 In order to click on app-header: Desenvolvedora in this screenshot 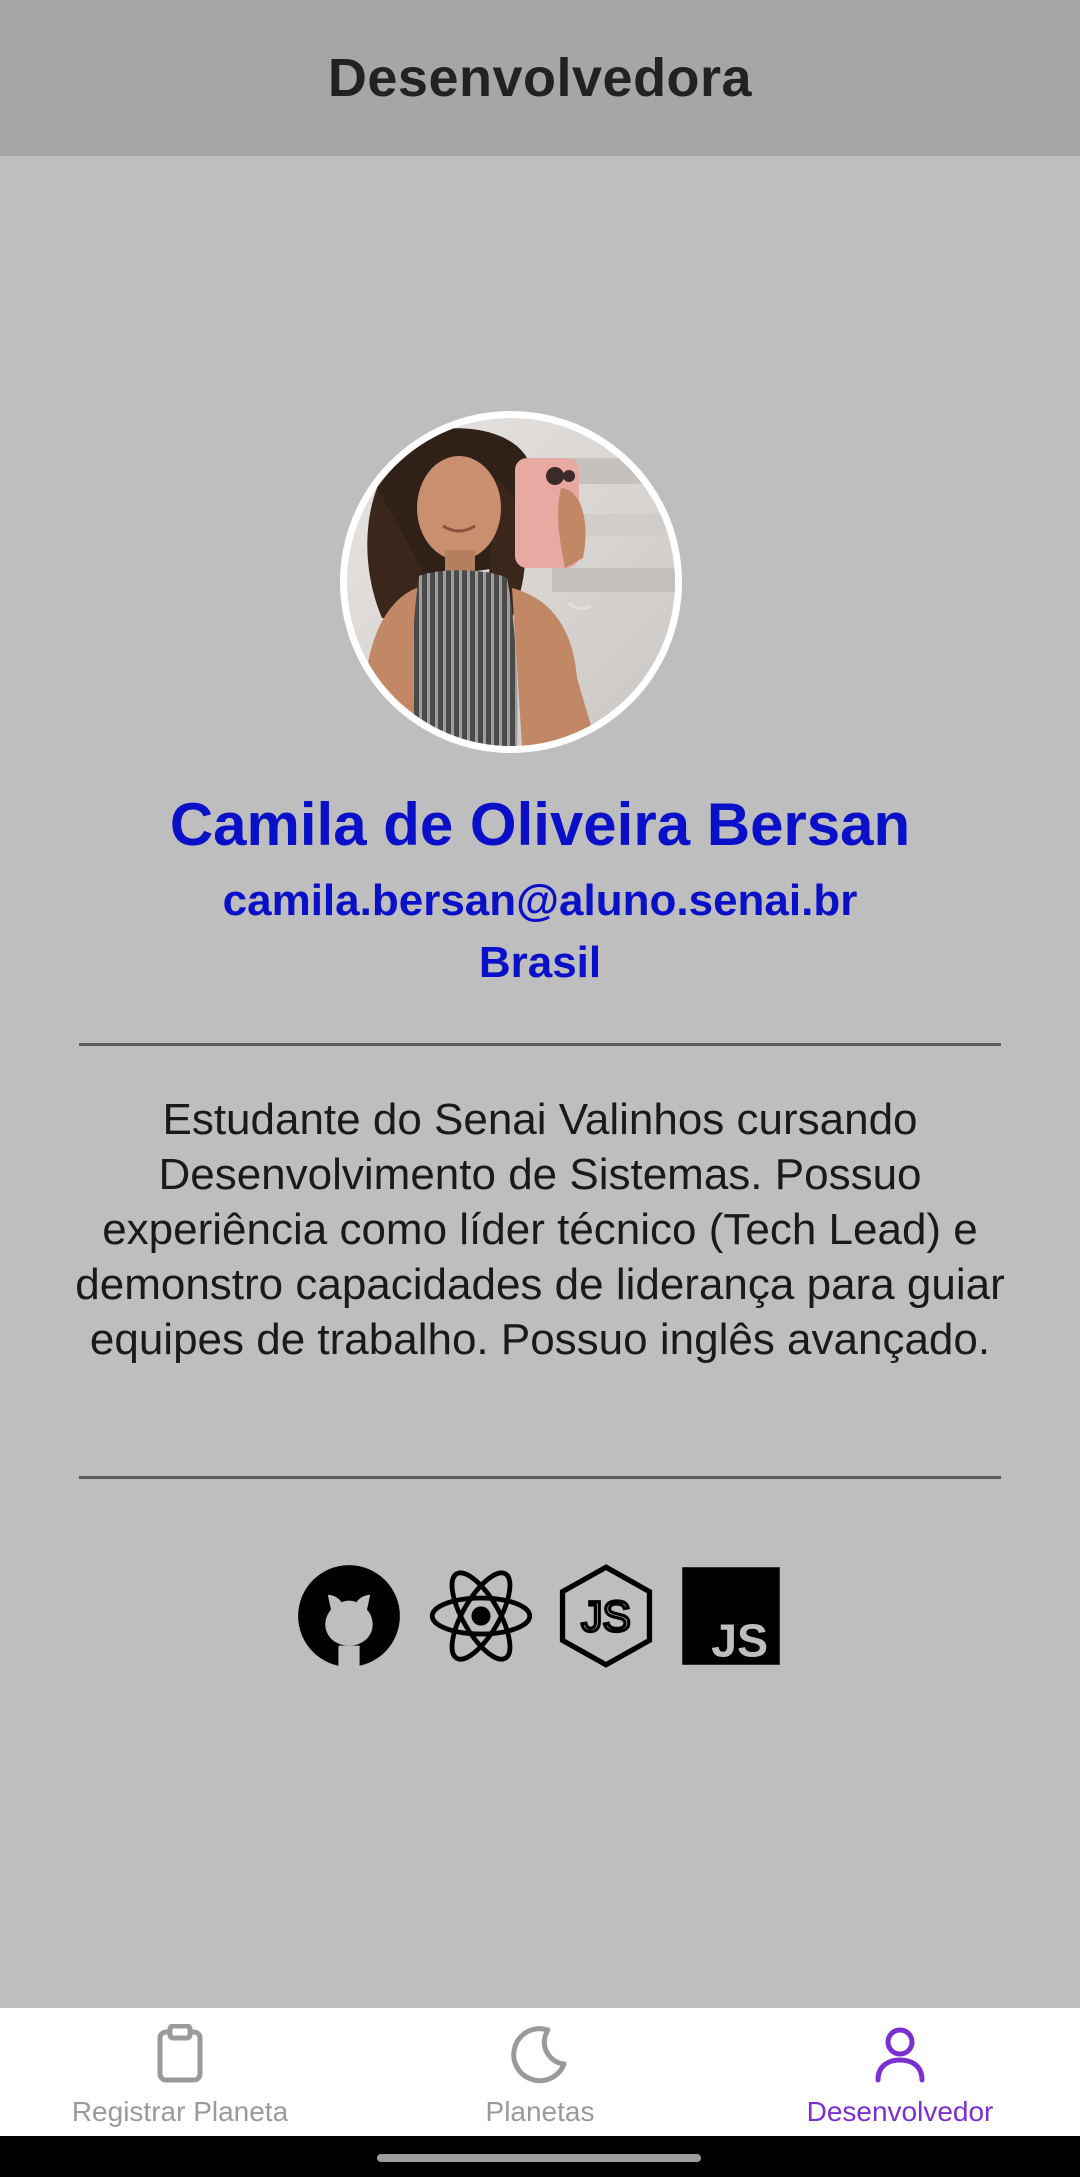, I will do `click(540, 78)`.